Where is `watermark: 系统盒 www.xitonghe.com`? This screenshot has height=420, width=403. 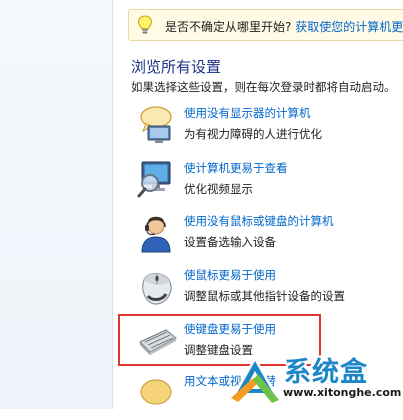
watermark: 系统盒 www.xitonghe.com is located at coordinates (314, 377).